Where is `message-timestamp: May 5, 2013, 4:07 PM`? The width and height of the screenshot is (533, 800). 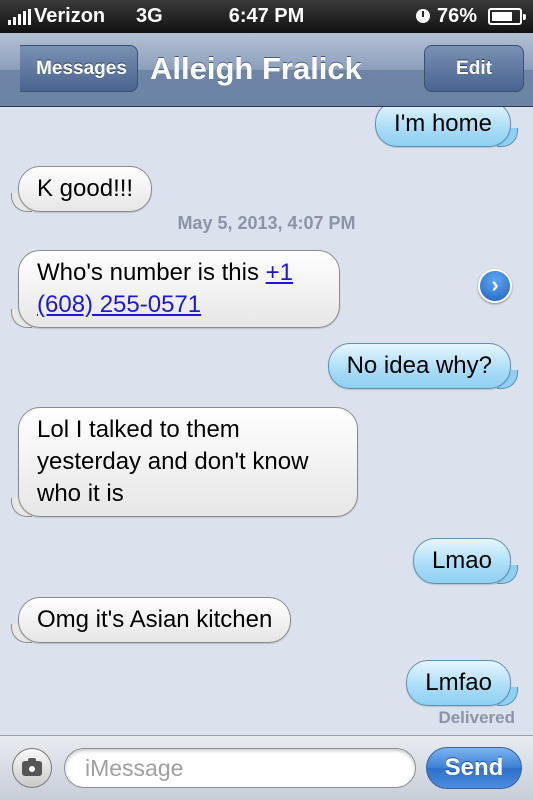
message-timestamp: May 5, 2013, 4:07 PM is located at coordinates (266, 223).